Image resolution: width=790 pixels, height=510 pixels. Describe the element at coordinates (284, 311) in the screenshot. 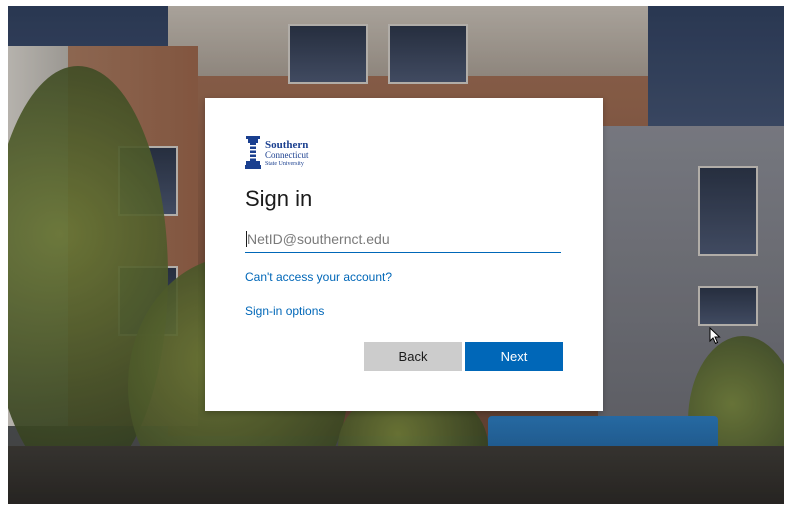

I see `signin-options-link: Sign-in options` at that location.